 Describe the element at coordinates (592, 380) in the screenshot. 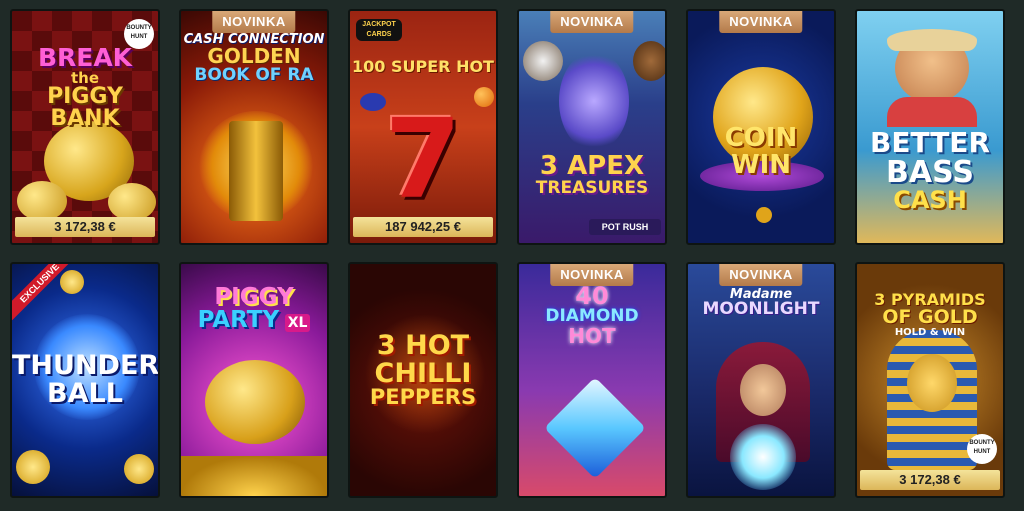

I see `game-tile-40-diamond-hot: NOVINKA 40 DIAMOND HOT` at that location.